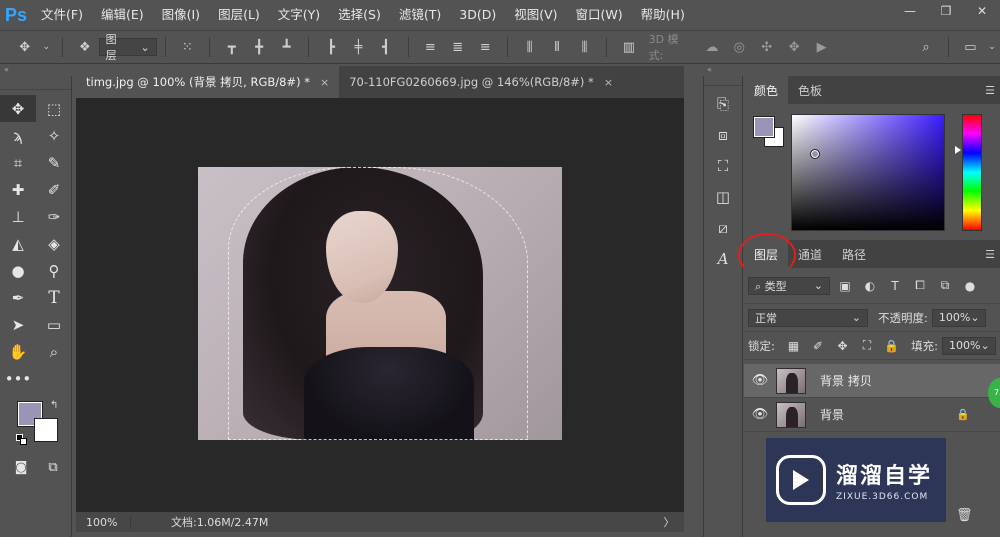 This screenshot has height=537, width=1000. I want to click on background-color-swatch, so click(46, 430).